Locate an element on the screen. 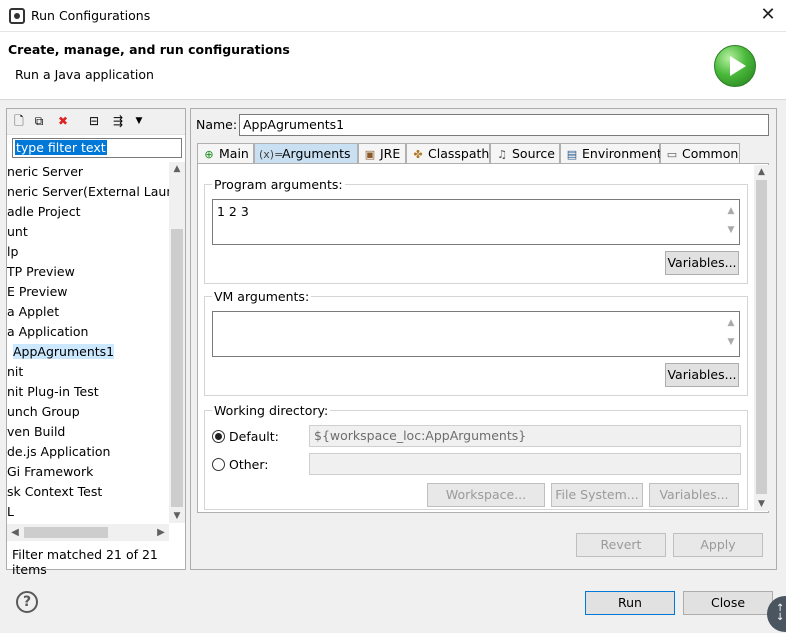  new-config-icon: 🗋 is located at coordinates (19, 121).